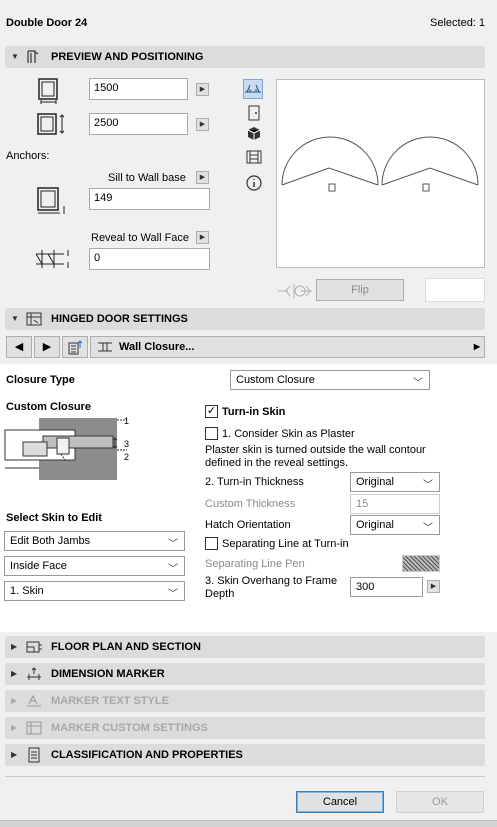 The height and width of the screenshot is (827, 497). Describe the element at coordinates (34, 673) in the screenshot. I see `dimension-icon` at that location.